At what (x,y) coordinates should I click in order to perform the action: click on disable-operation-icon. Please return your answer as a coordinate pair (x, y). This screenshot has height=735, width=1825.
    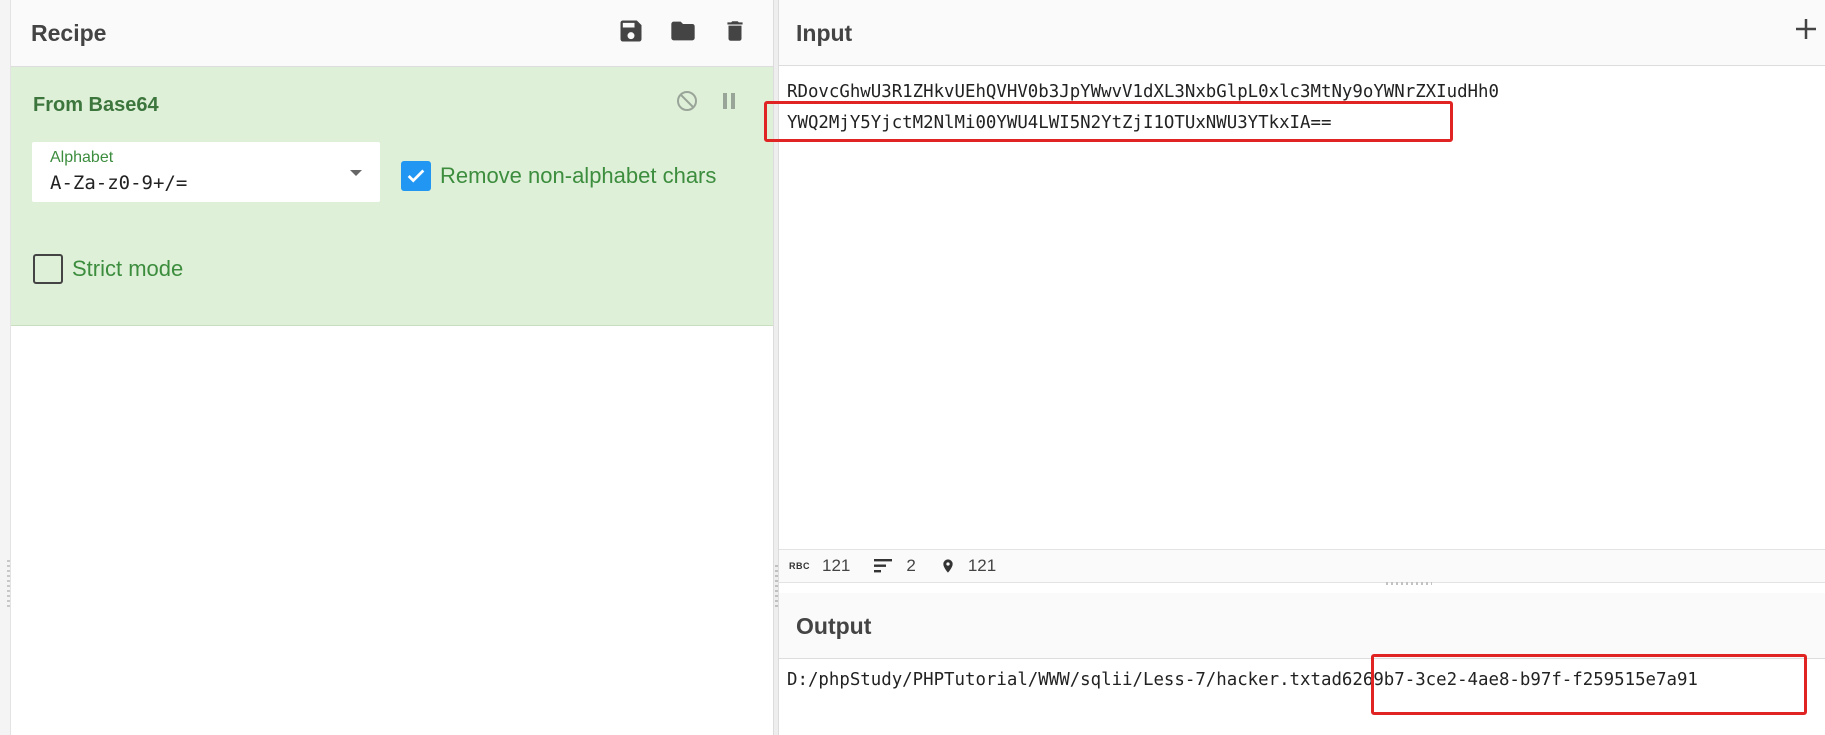
    Looking at the image, I should click on (687, 101).